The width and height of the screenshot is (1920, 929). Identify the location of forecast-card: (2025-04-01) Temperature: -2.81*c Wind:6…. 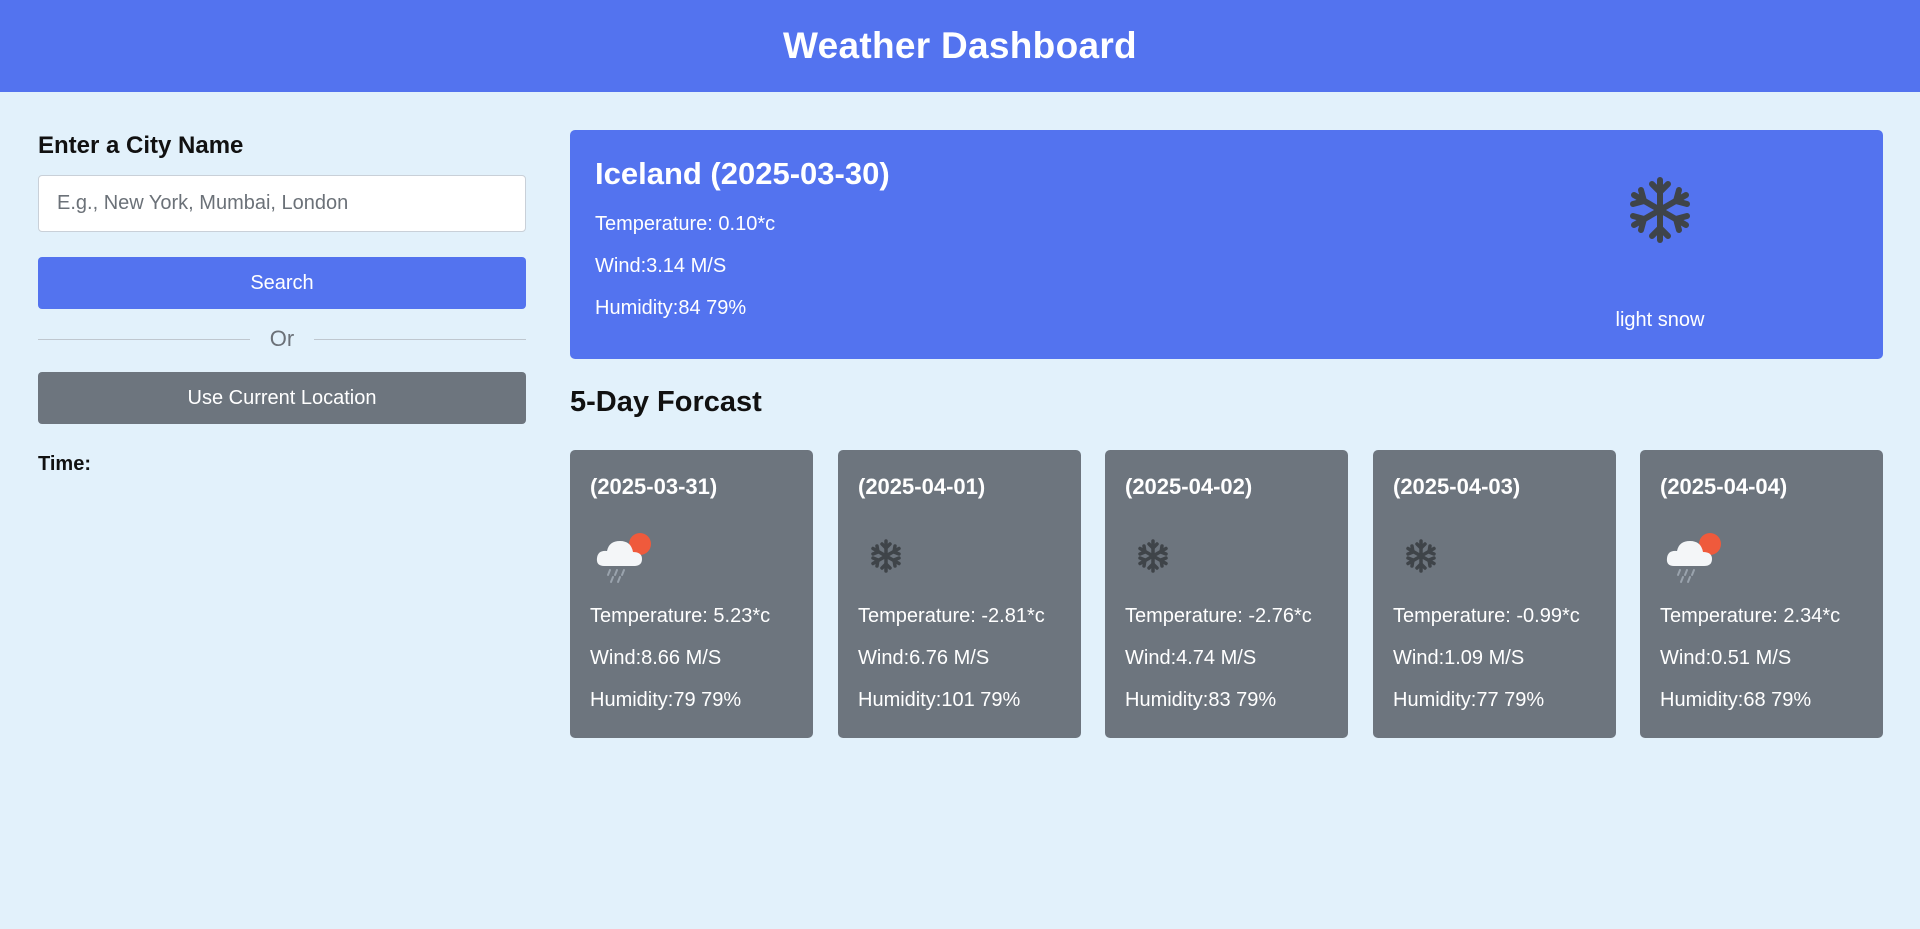
(959, 594).